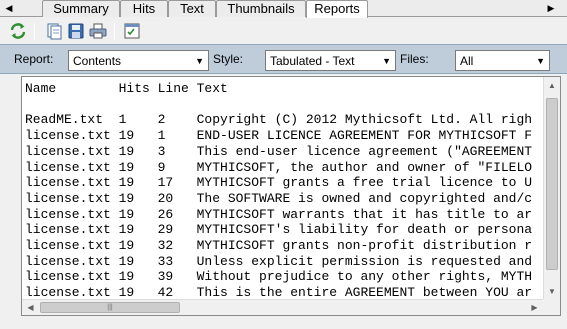 This screenshot has width=567, height=329. Describe the element at coordinates (126, 88) in the screenshot. I see `report-header-row: Name Hits Line Text` at that location.